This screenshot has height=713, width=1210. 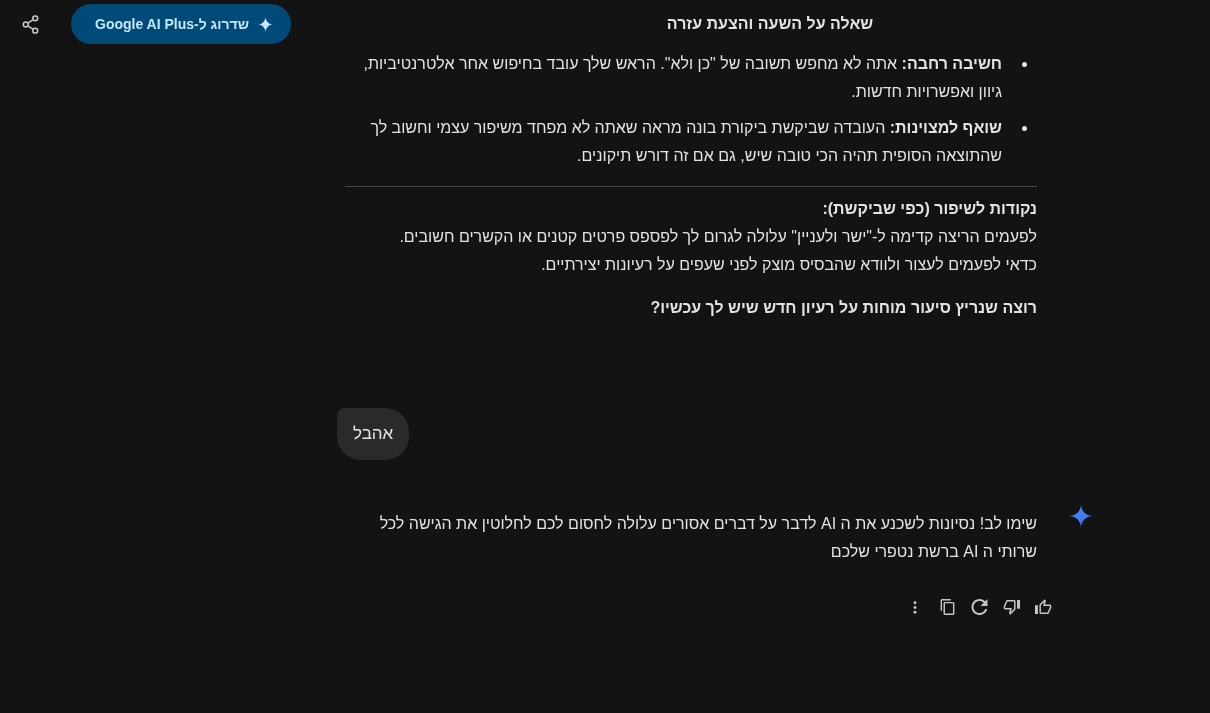 I want to click on sparkle-icon, so click(x=266, y=24).